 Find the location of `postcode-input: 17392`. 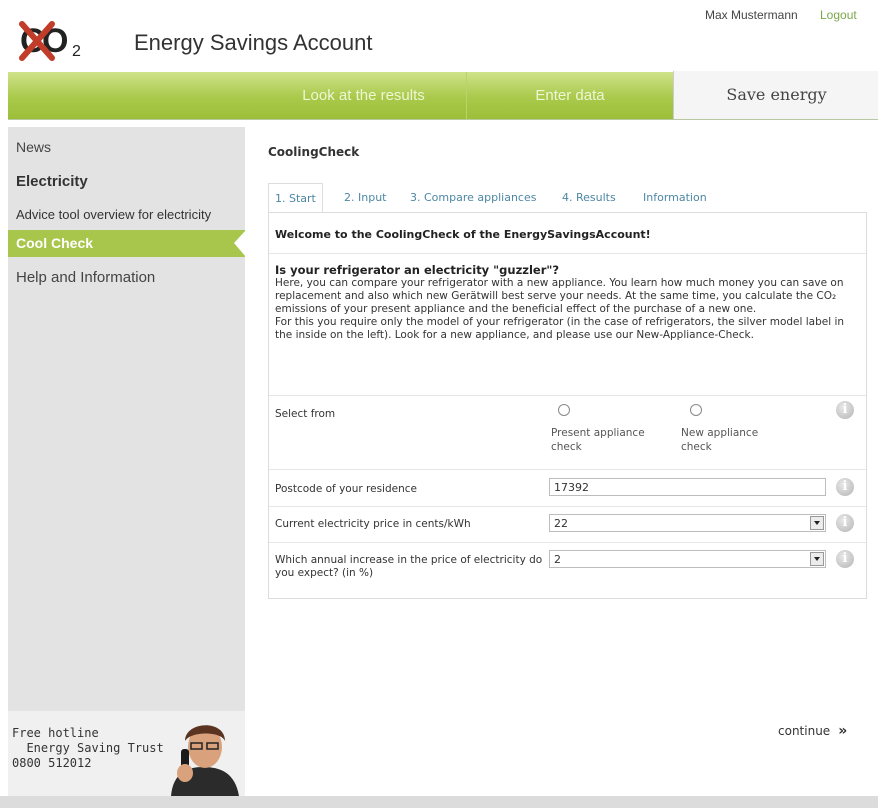

postcode-input: 17392 is located at coordinates (687, 487).